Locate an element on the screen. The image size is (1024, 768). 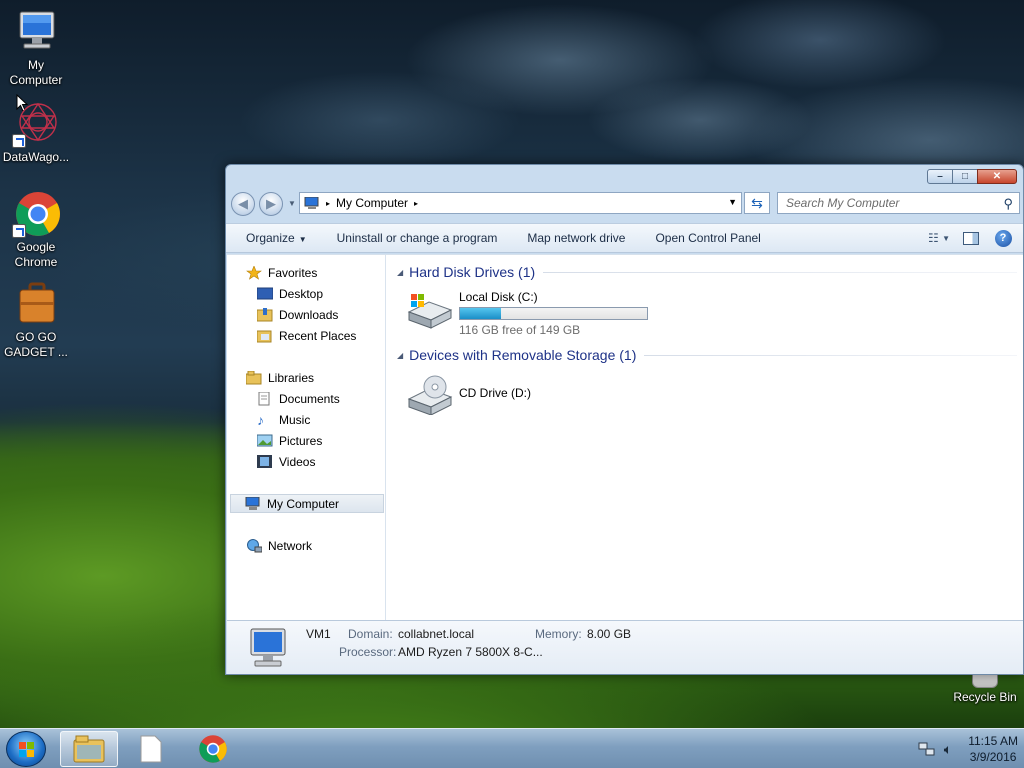
change-view-button: ☷ ▼ is located at coordinates (939, 238).